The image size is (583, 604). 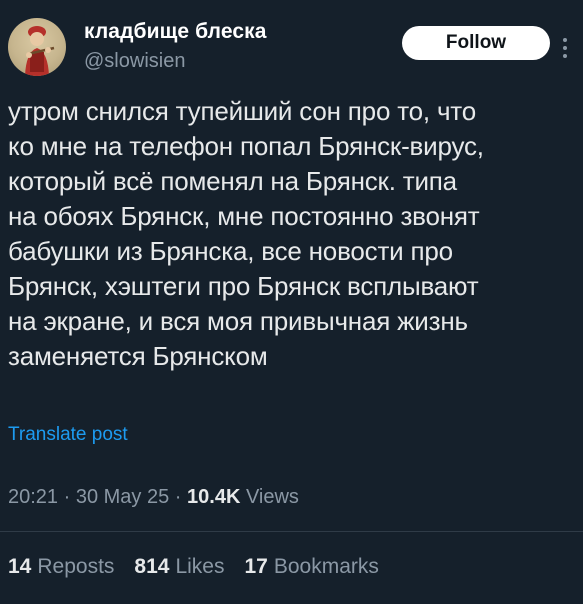 What do you see at coordinates (214, 497) in the screenshot?
I see `views-count: 10.4K` at bounding box center [214, 497].